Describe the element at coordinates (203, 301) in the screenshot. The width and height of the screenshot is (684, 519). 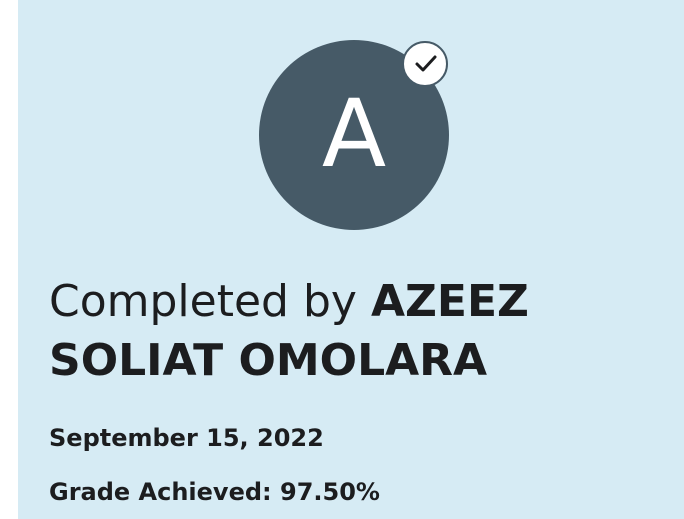
I see `completed-by-label: Completed by` at that location.